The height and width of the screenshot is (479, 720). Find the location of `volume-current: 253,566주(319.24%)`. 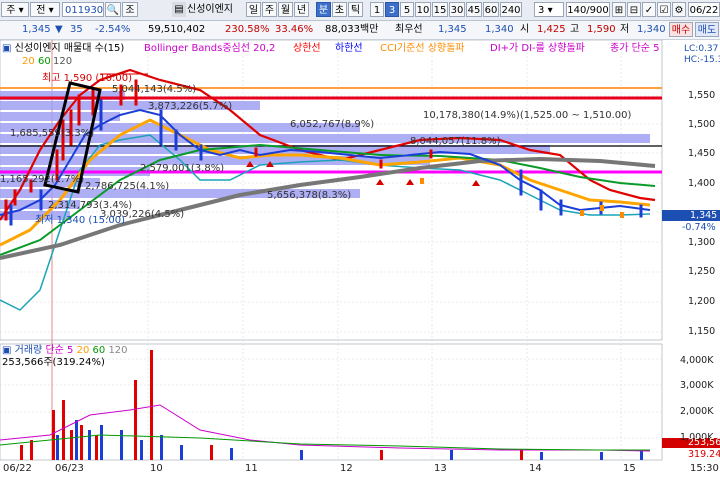

volume-current: 253,566주(319.24%) is located at coordinates (53, 362).